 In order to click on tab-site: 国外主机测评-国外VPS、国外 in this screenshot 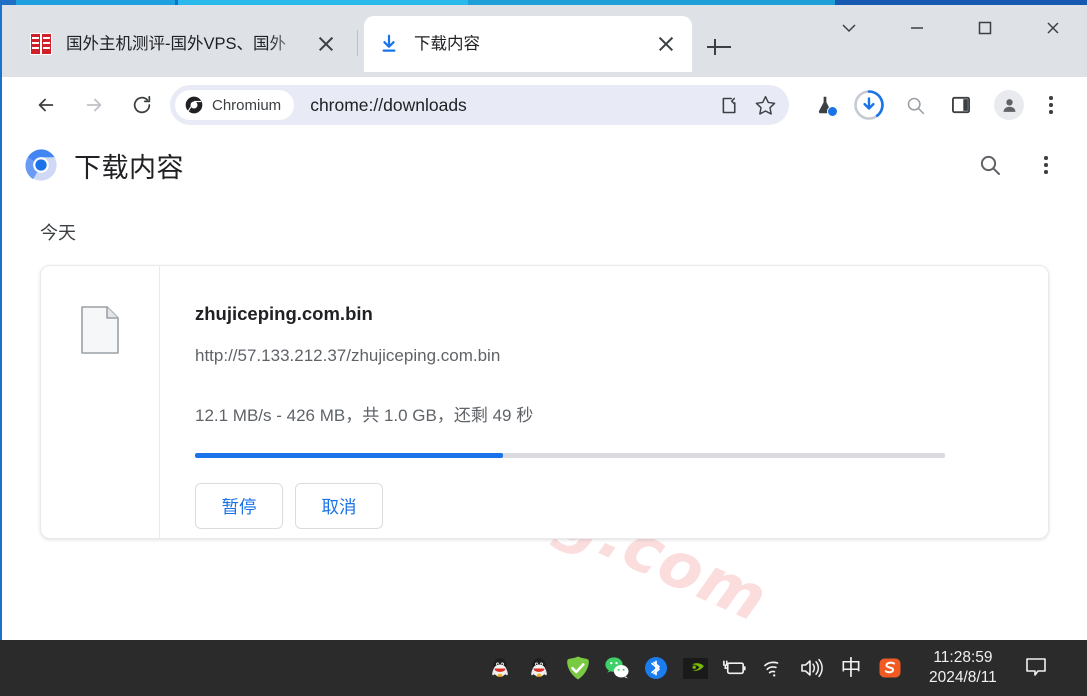, I will do `click(184, 44)`.